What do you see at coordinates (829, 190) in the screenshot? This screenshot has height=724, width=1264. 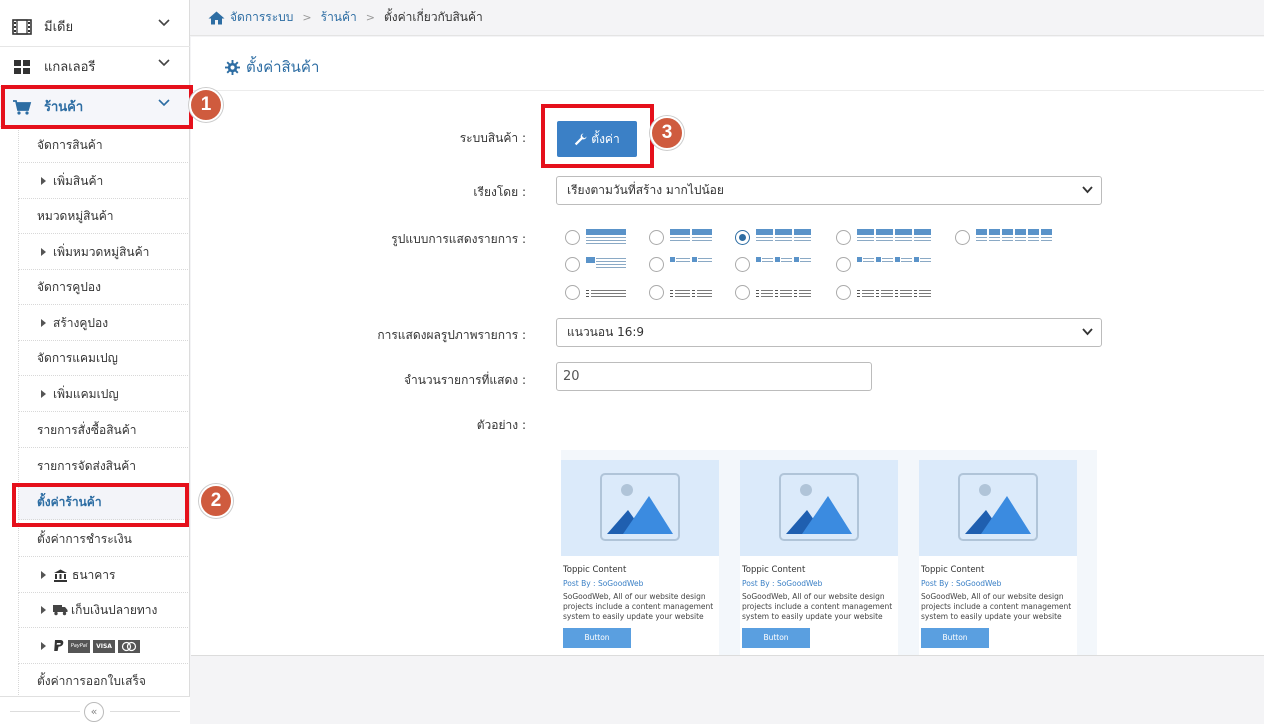 I see `sort-select: เรียงตามวันที่สร้าง มากไปน้อย` at bounding box center [829, 190].